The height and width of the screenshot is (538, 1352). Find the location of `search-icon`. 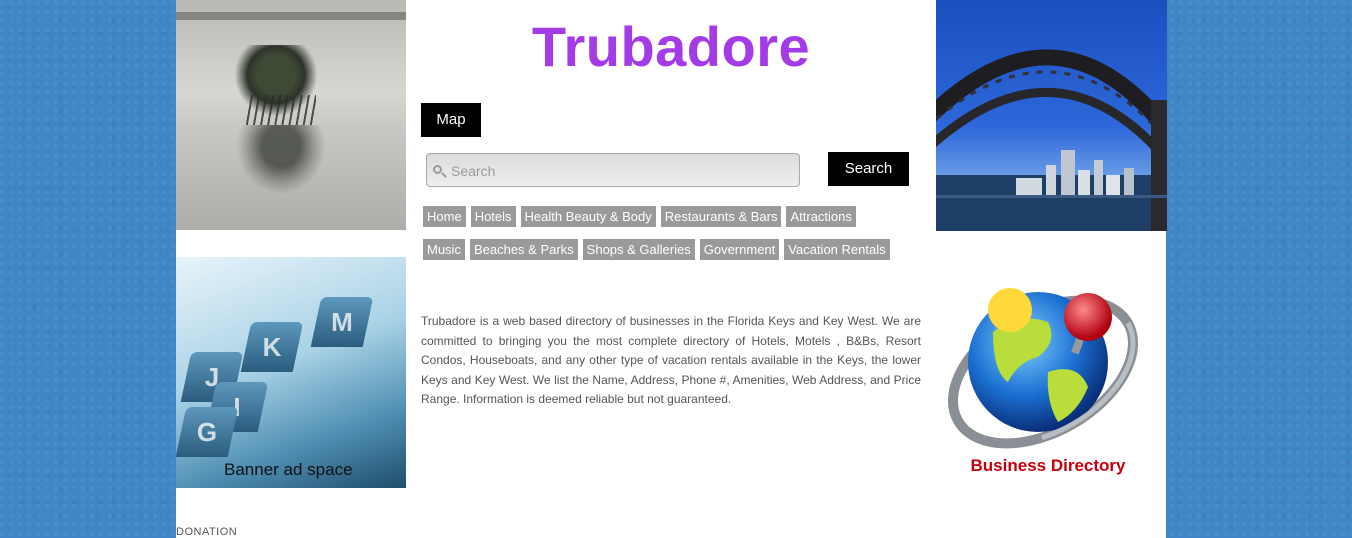

search-icon is located at coordinates (437, 169).